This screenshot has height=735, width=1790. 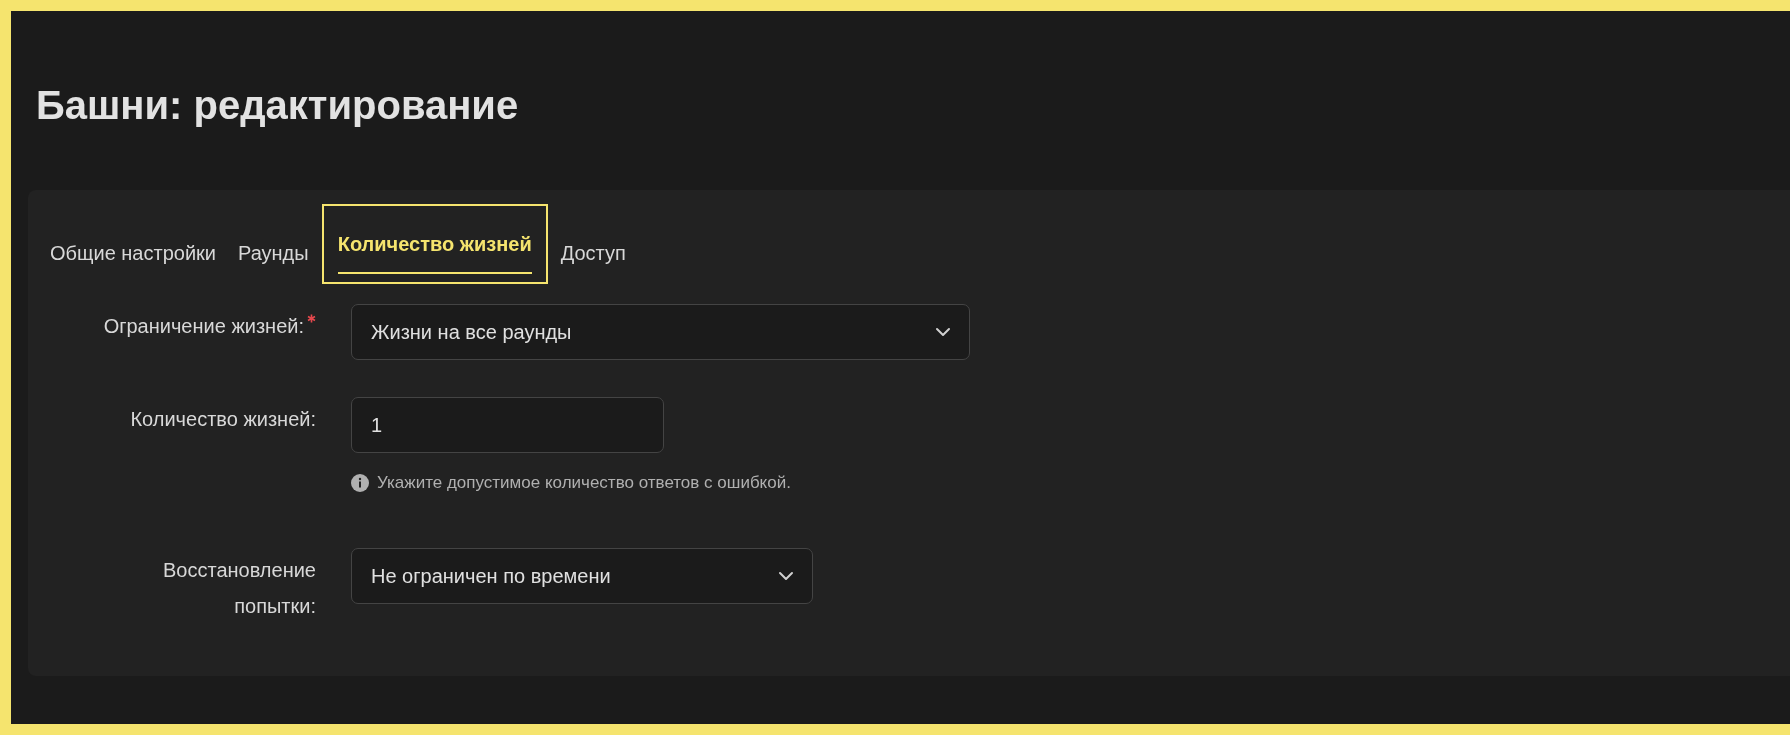 What do you see at coordinates (133, 244) in the screenshot?
I see `tab: Общие настройки` at bounding box center [133, 244].